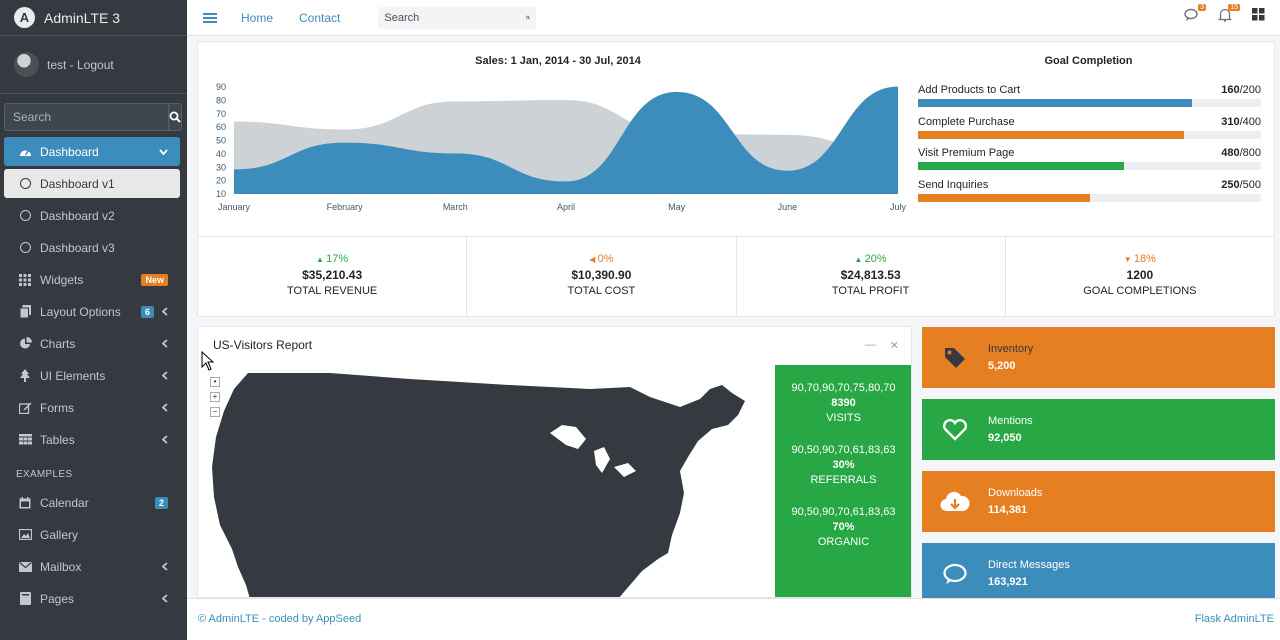 The image size is (1280, 640). Describe the element at coordinates (321, 259) in the screenshot. I see `caret-up-icon: ▲` at that location.